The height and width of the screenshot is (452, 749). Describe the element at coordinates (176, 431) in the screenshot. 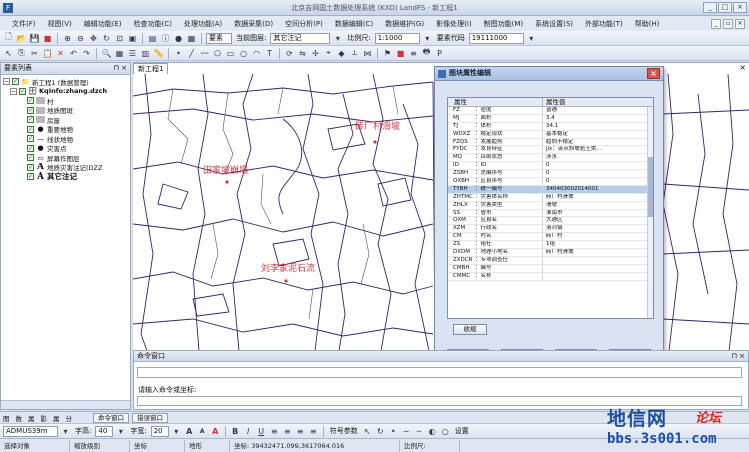

I see `width-dropdown-icon: ▾` at that location.